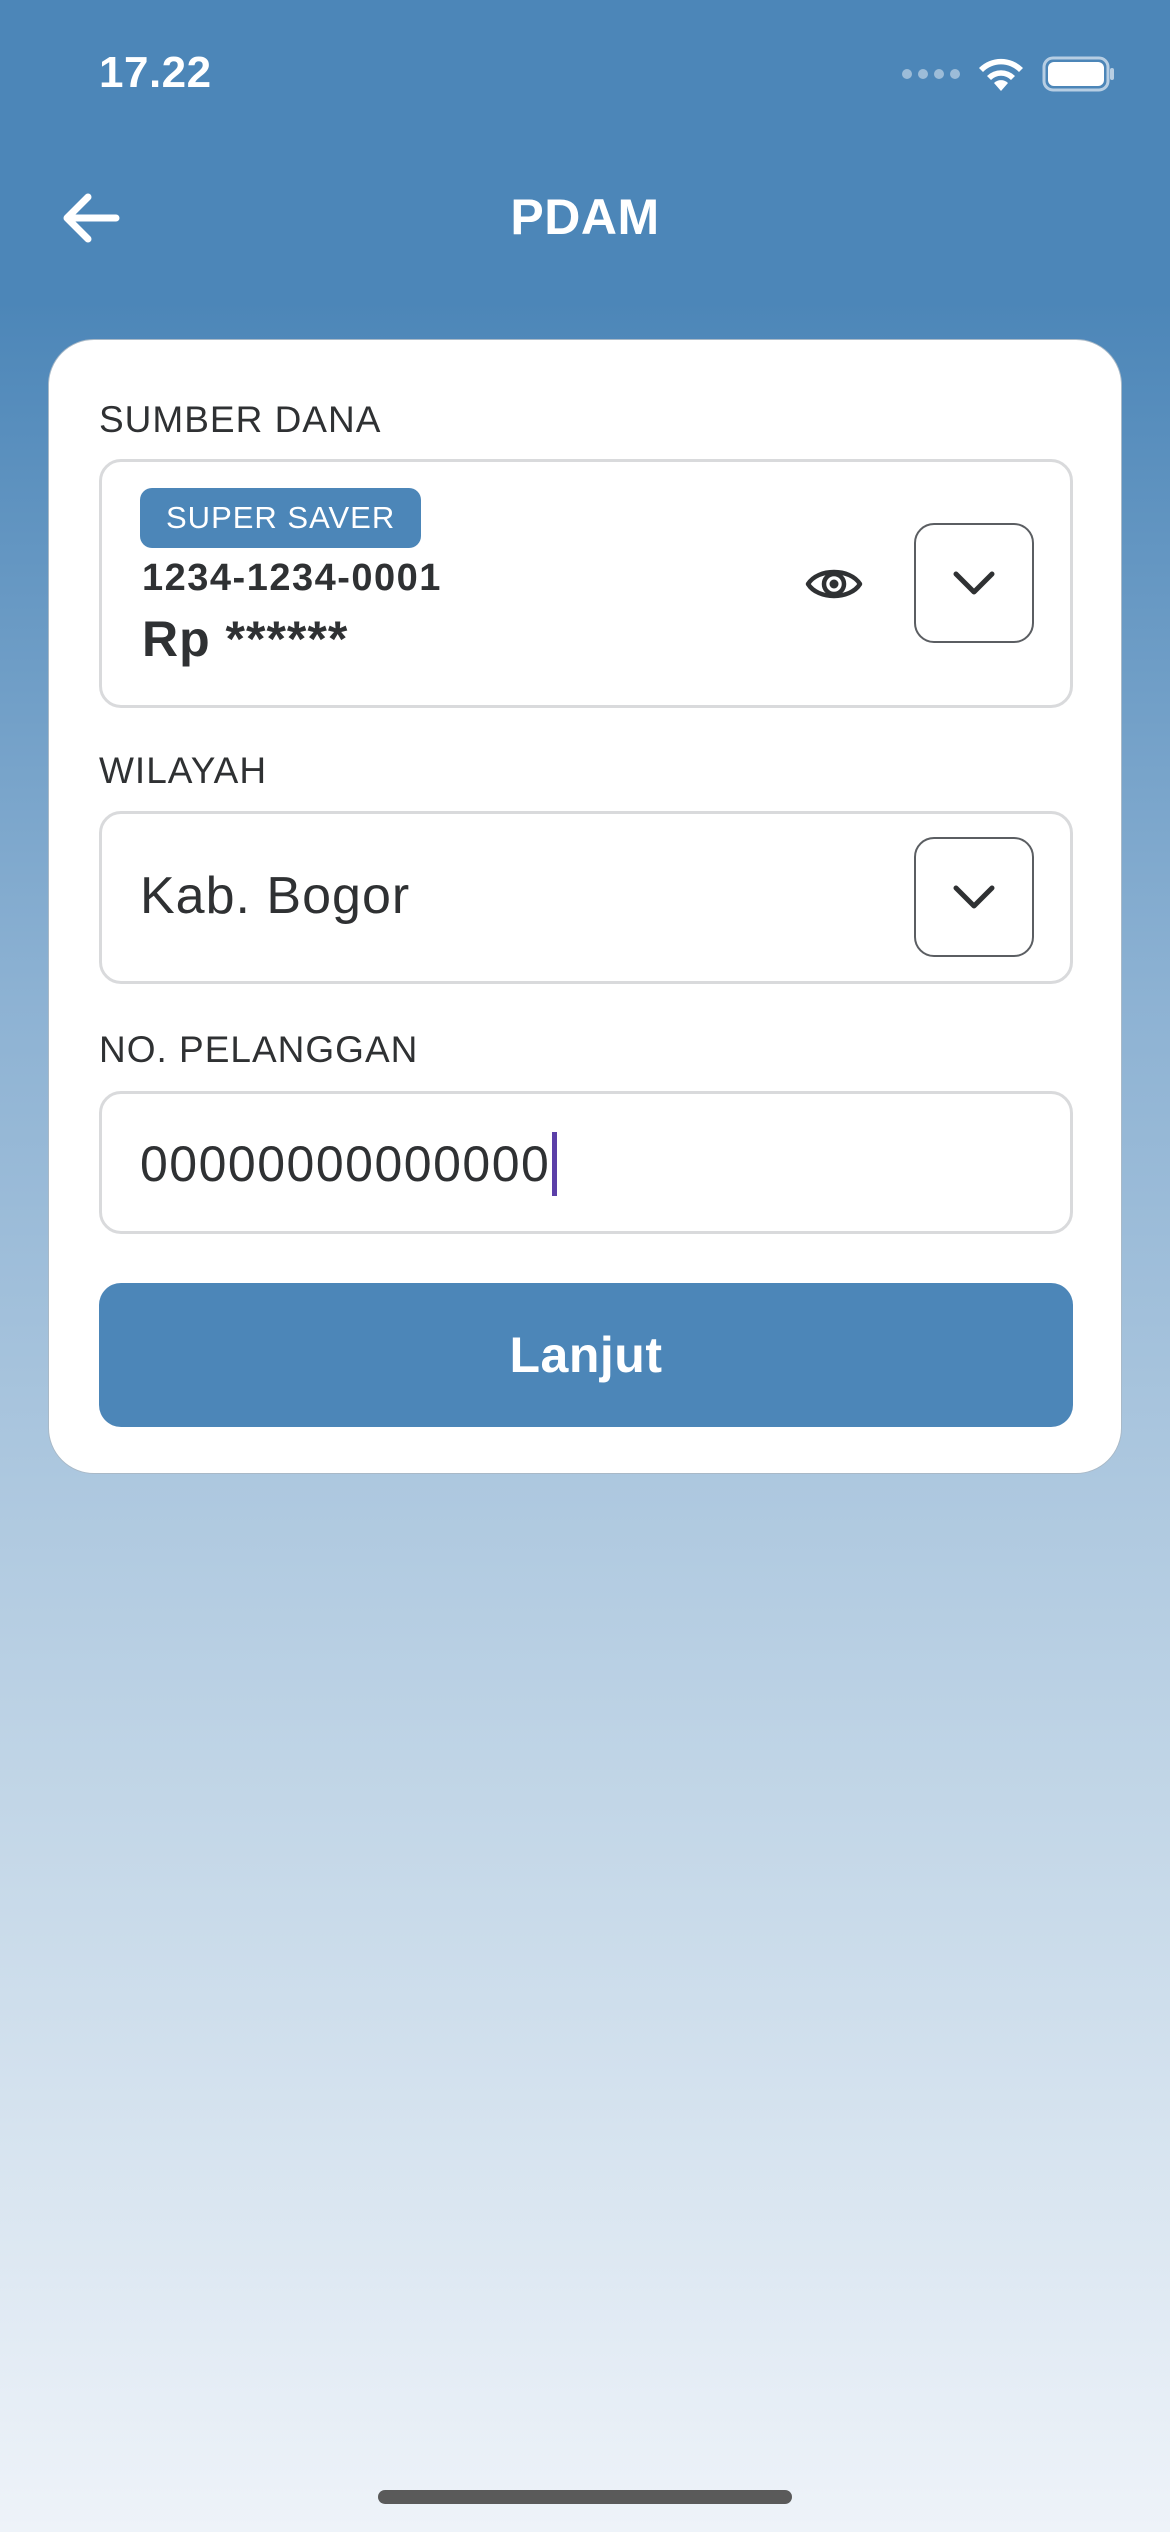 This screenshot has width=1170, height=2532. Describe the element at coordinates (586, 583) in the screenshot. I see `source-of-funds-selector: SUPER SAVER 1234-1234-0001 Rp ******` at that location.